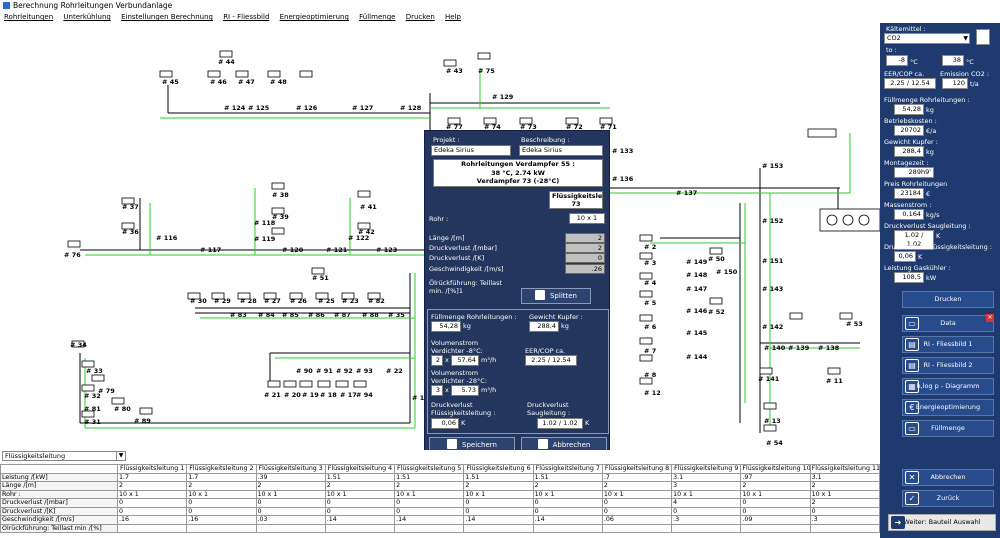 This screenshot has width=1000, height=538. I want to click on node-label: # 41, so click(368, 207).